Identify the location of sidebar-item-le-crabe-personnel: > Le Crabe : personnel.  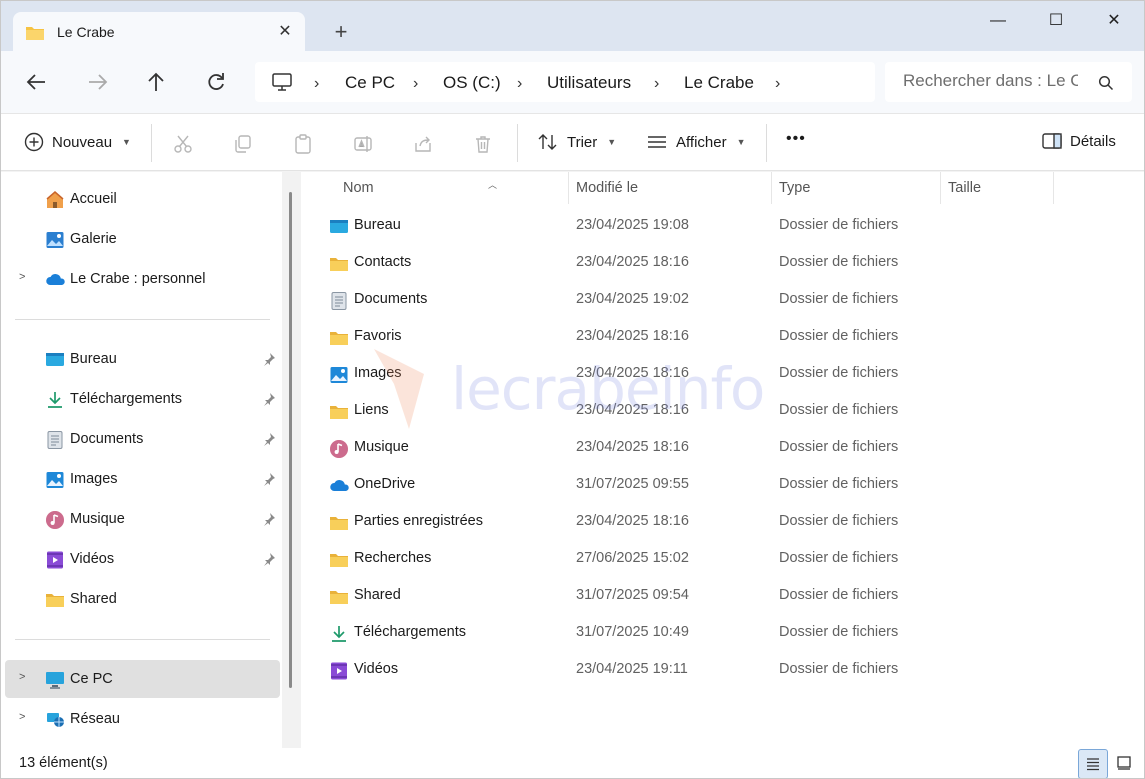
(142, 279).